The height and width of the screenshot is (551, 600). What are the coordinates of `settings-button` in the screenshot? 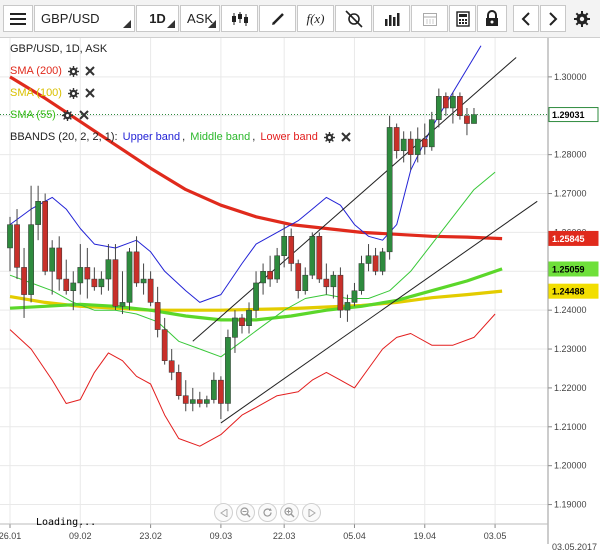 It's located at (582, 18).